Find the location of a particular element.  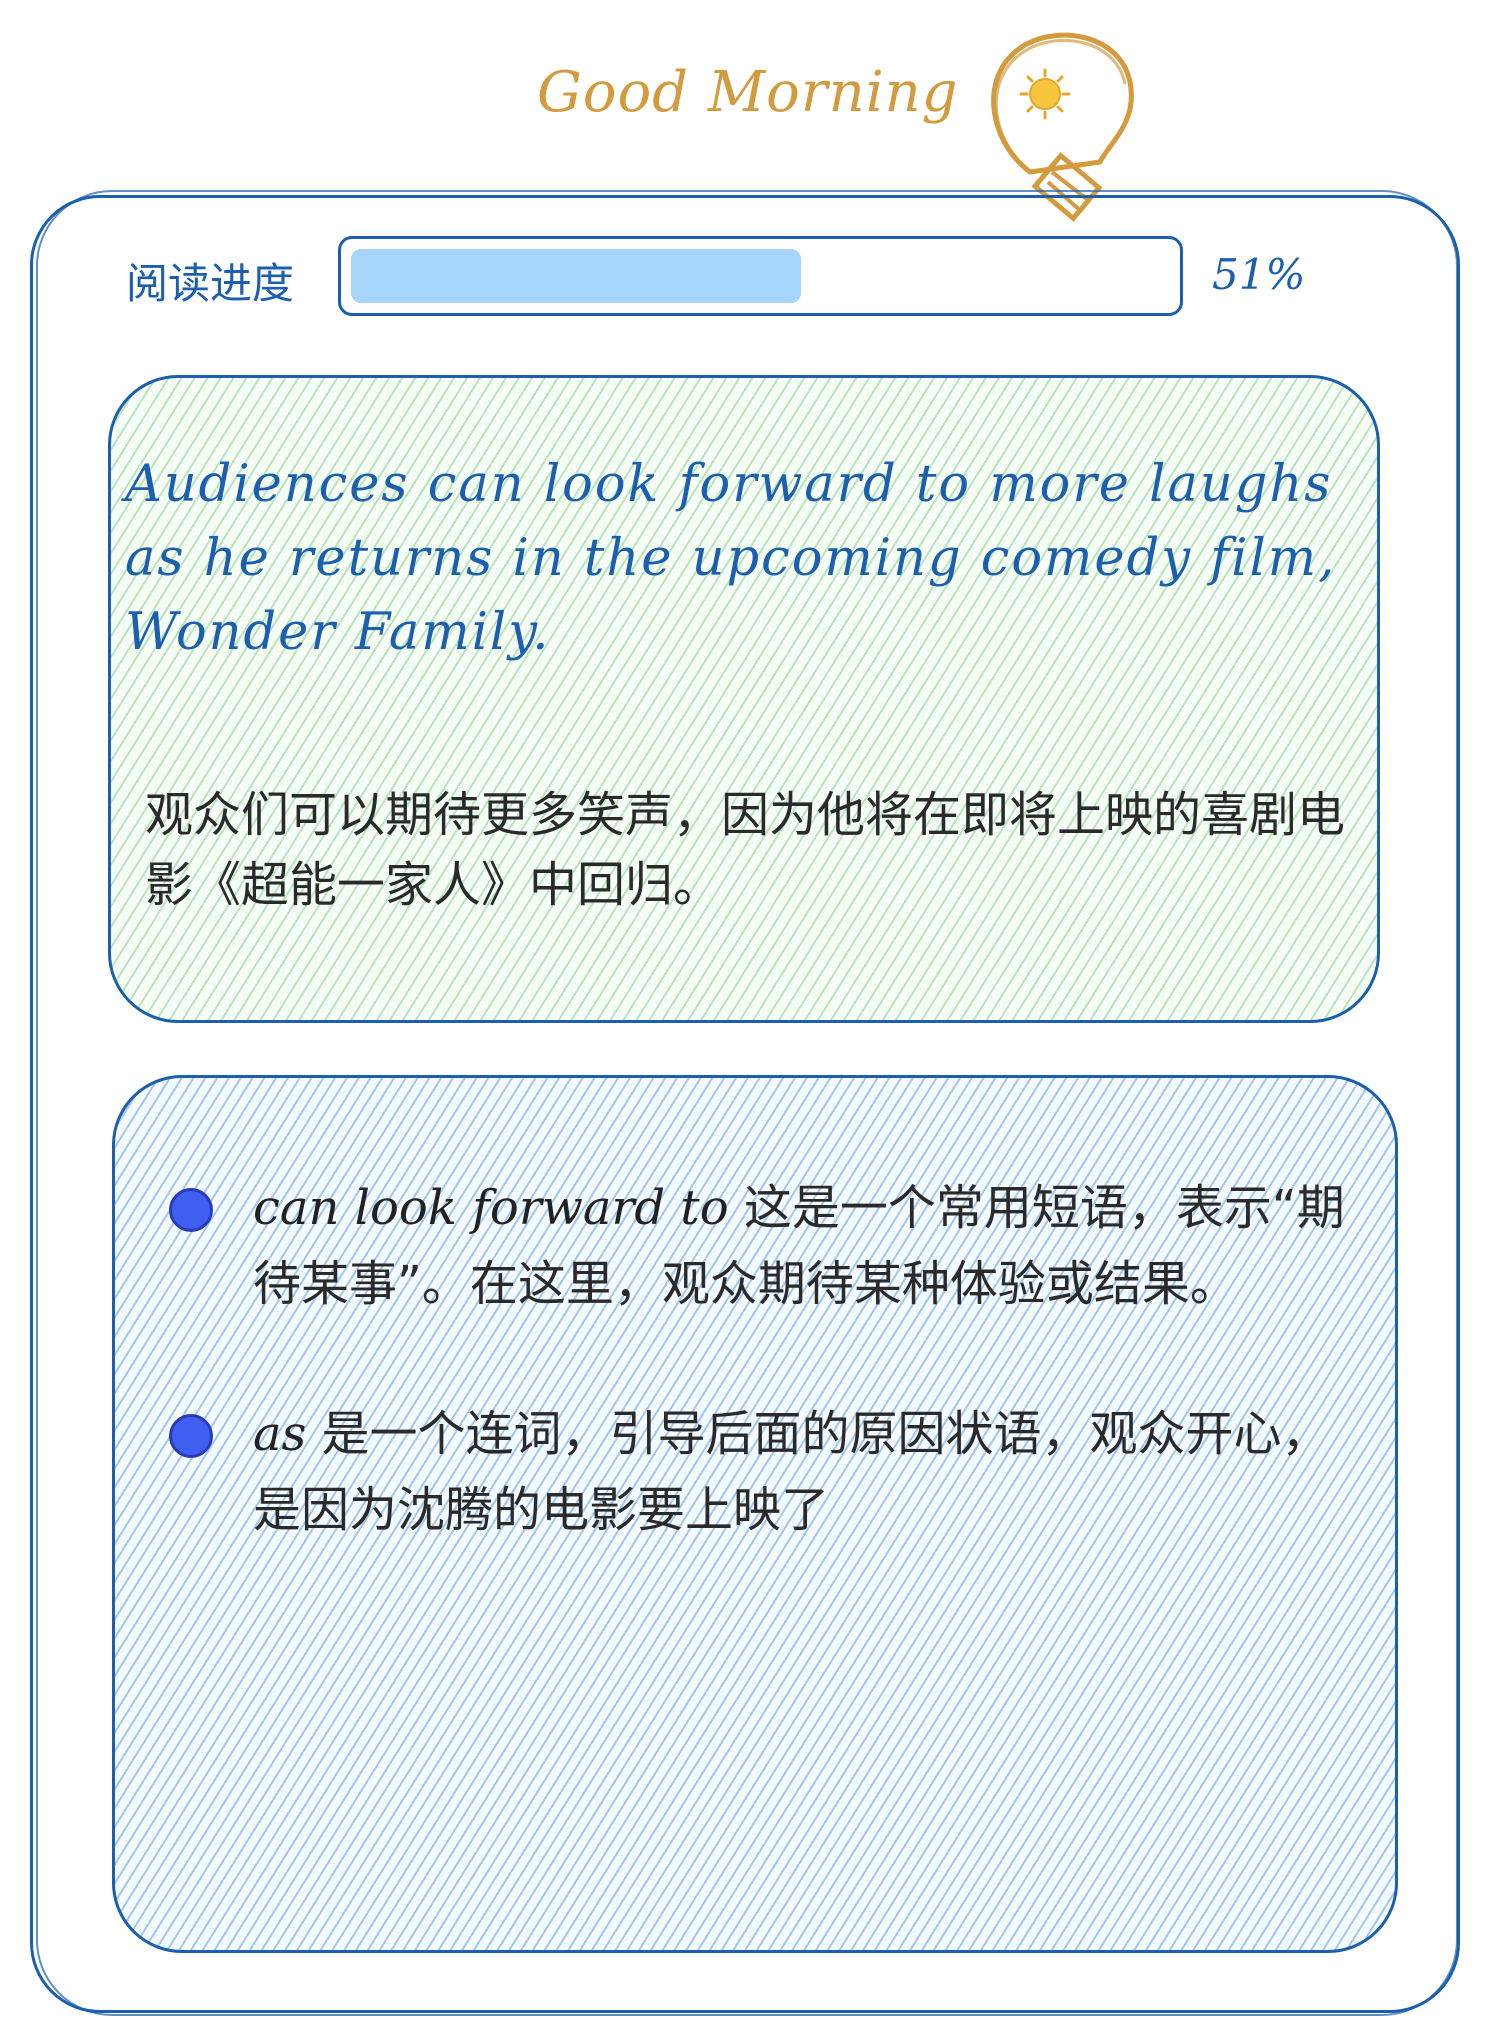

chinese-translation: 观众们可以期待更多笑声，因为他将在即将上映的喜剧电影《超能一家人》中回归。 is located at coordinates (745, 850).